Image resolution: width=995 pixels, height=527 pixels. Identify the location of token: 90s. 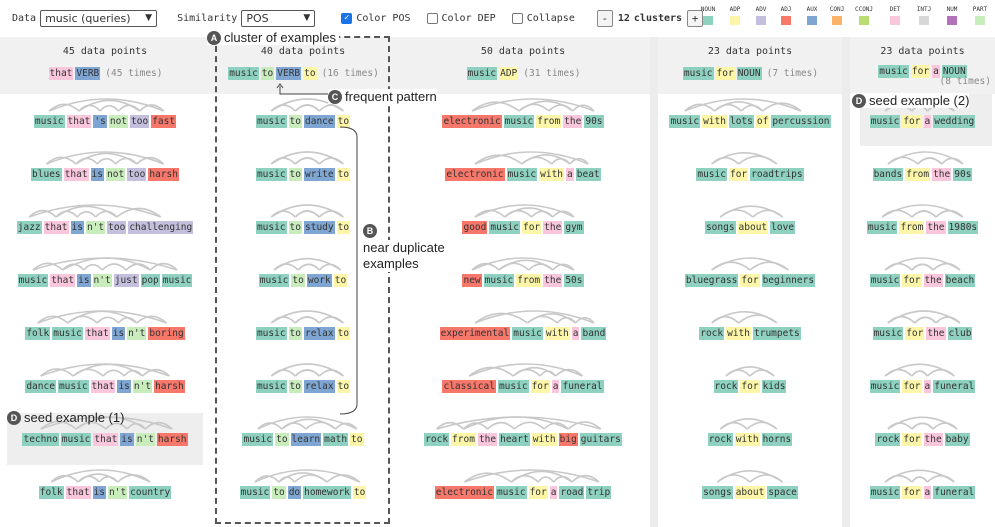
(594, 121).